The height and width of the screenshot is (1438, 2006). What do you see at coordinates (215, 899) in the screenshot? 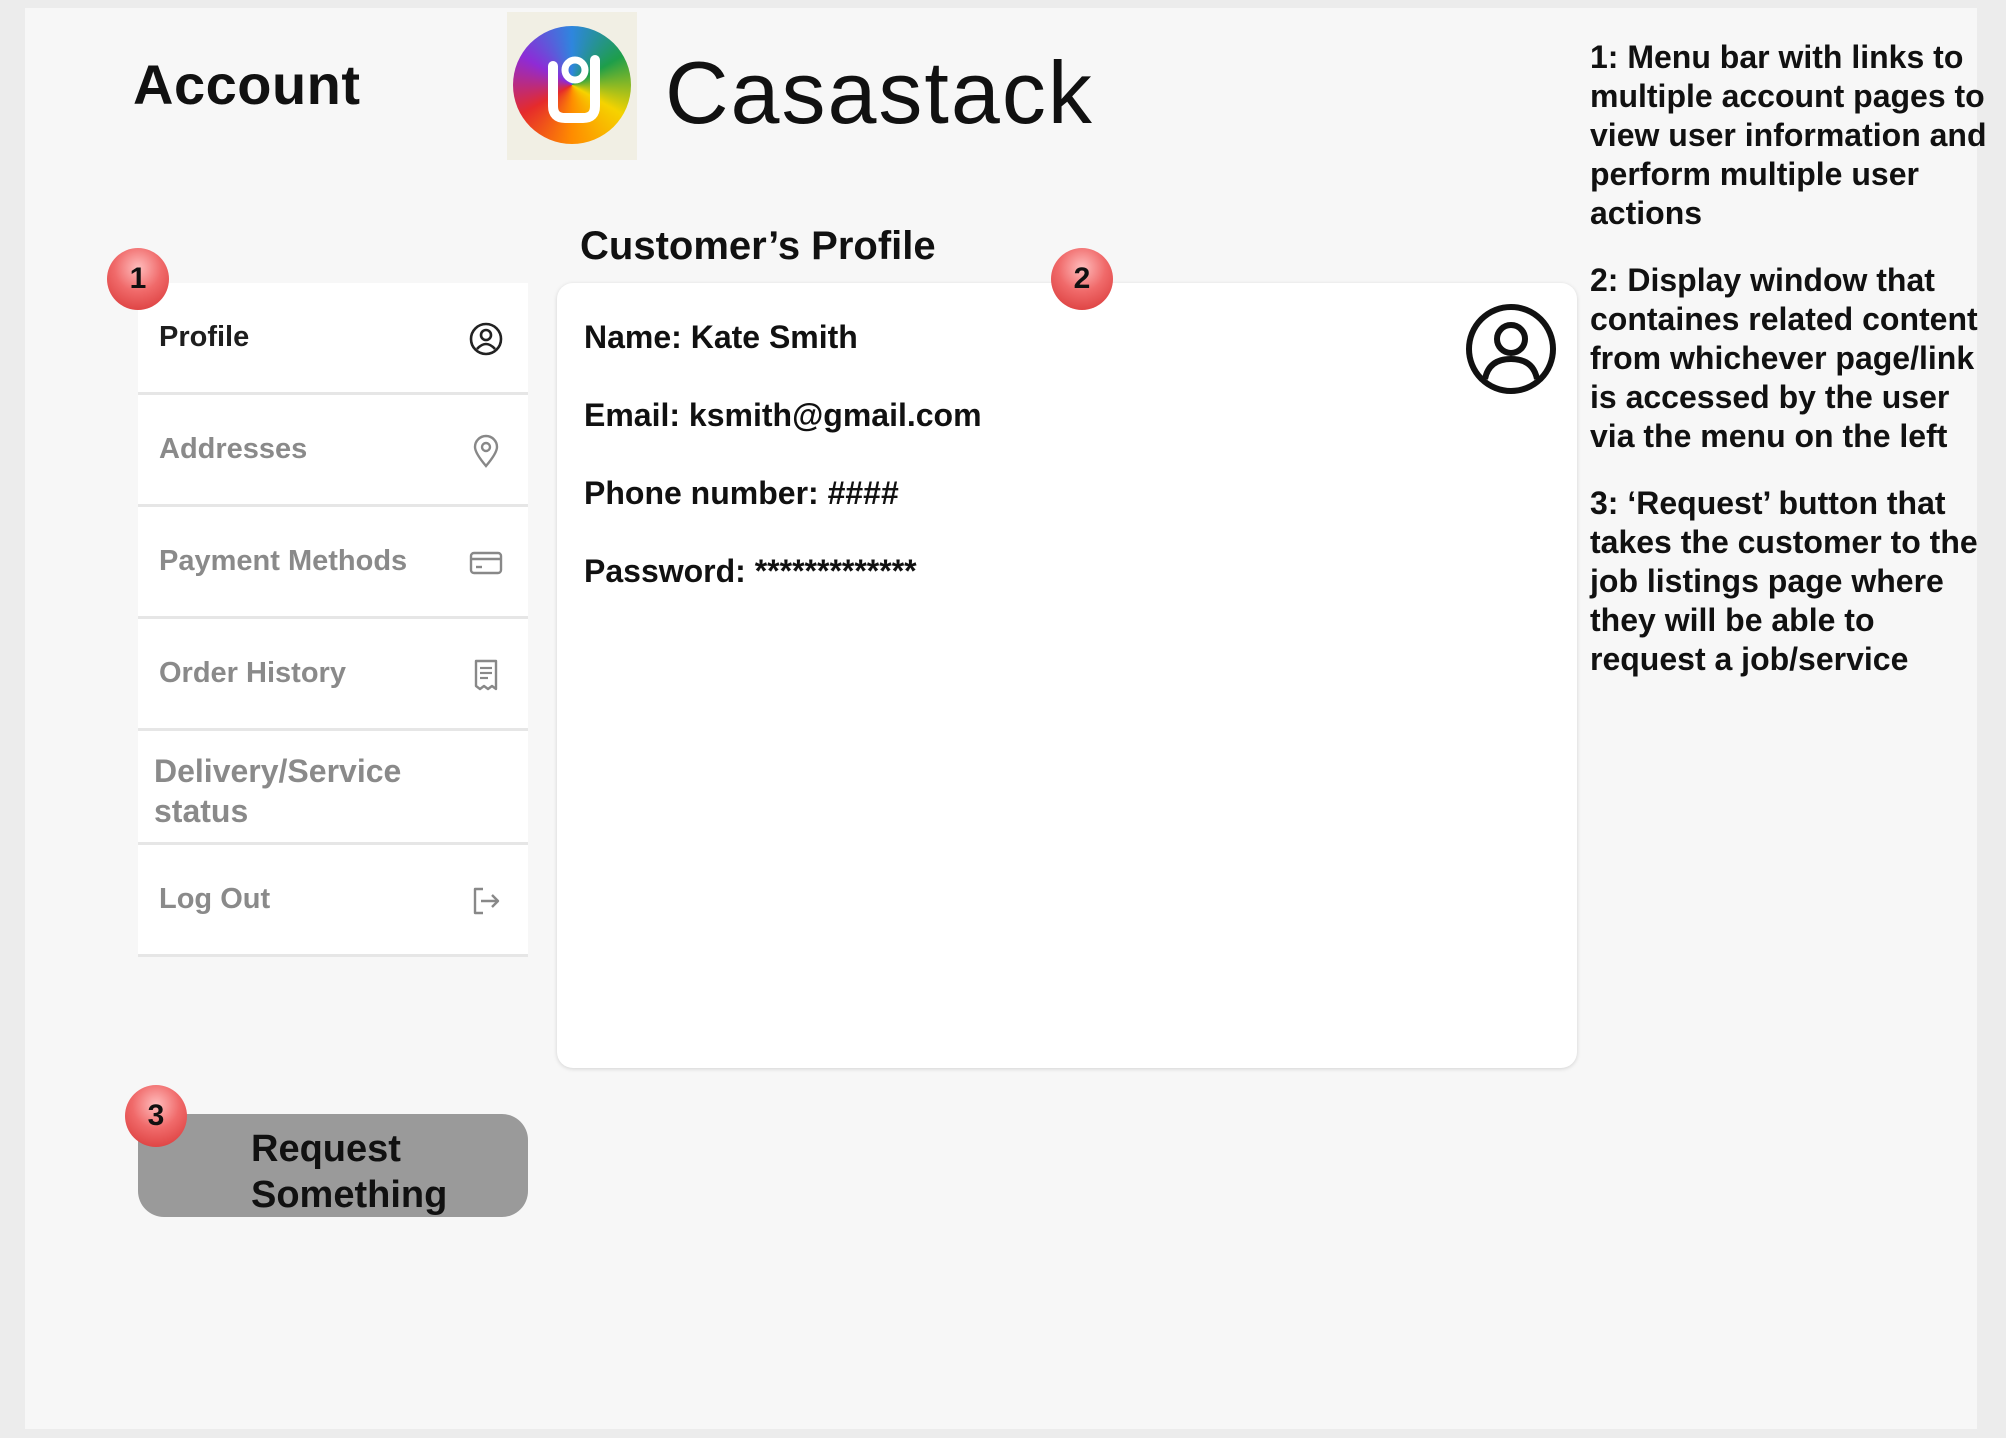
I see `menu-item-label: Log Out` at bounding box center [215, 899].